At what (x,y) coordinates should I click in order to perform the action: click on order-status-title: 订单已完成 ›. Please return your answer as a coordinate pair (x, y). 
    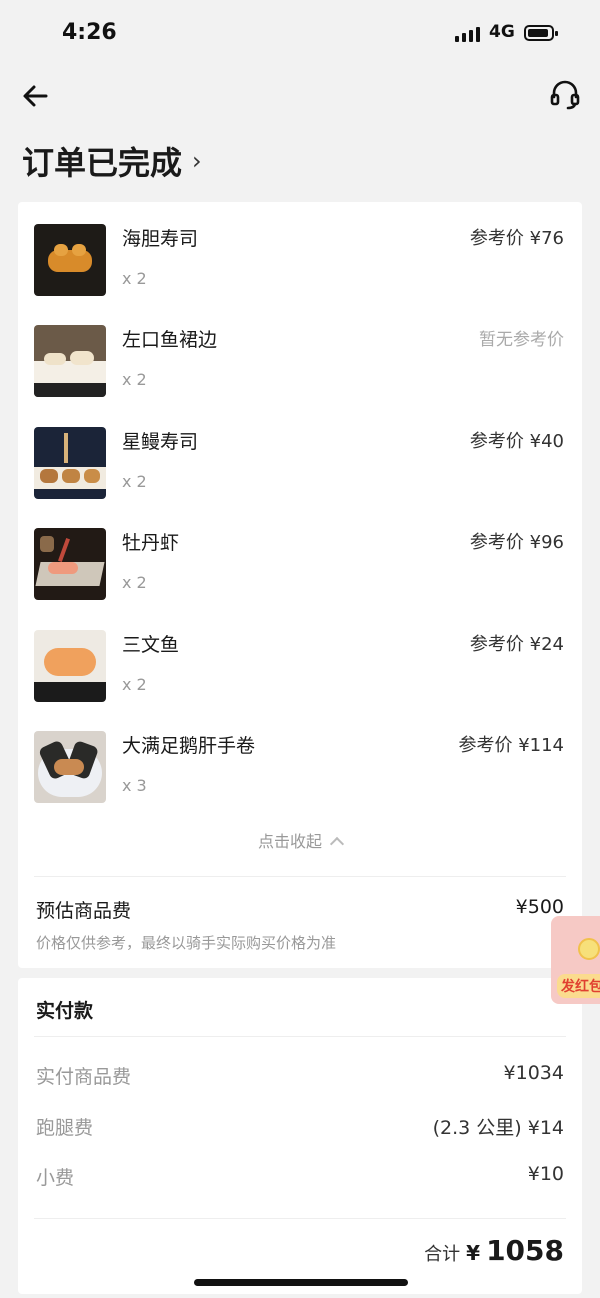
    Looking at the image, I should click on (112, 161).